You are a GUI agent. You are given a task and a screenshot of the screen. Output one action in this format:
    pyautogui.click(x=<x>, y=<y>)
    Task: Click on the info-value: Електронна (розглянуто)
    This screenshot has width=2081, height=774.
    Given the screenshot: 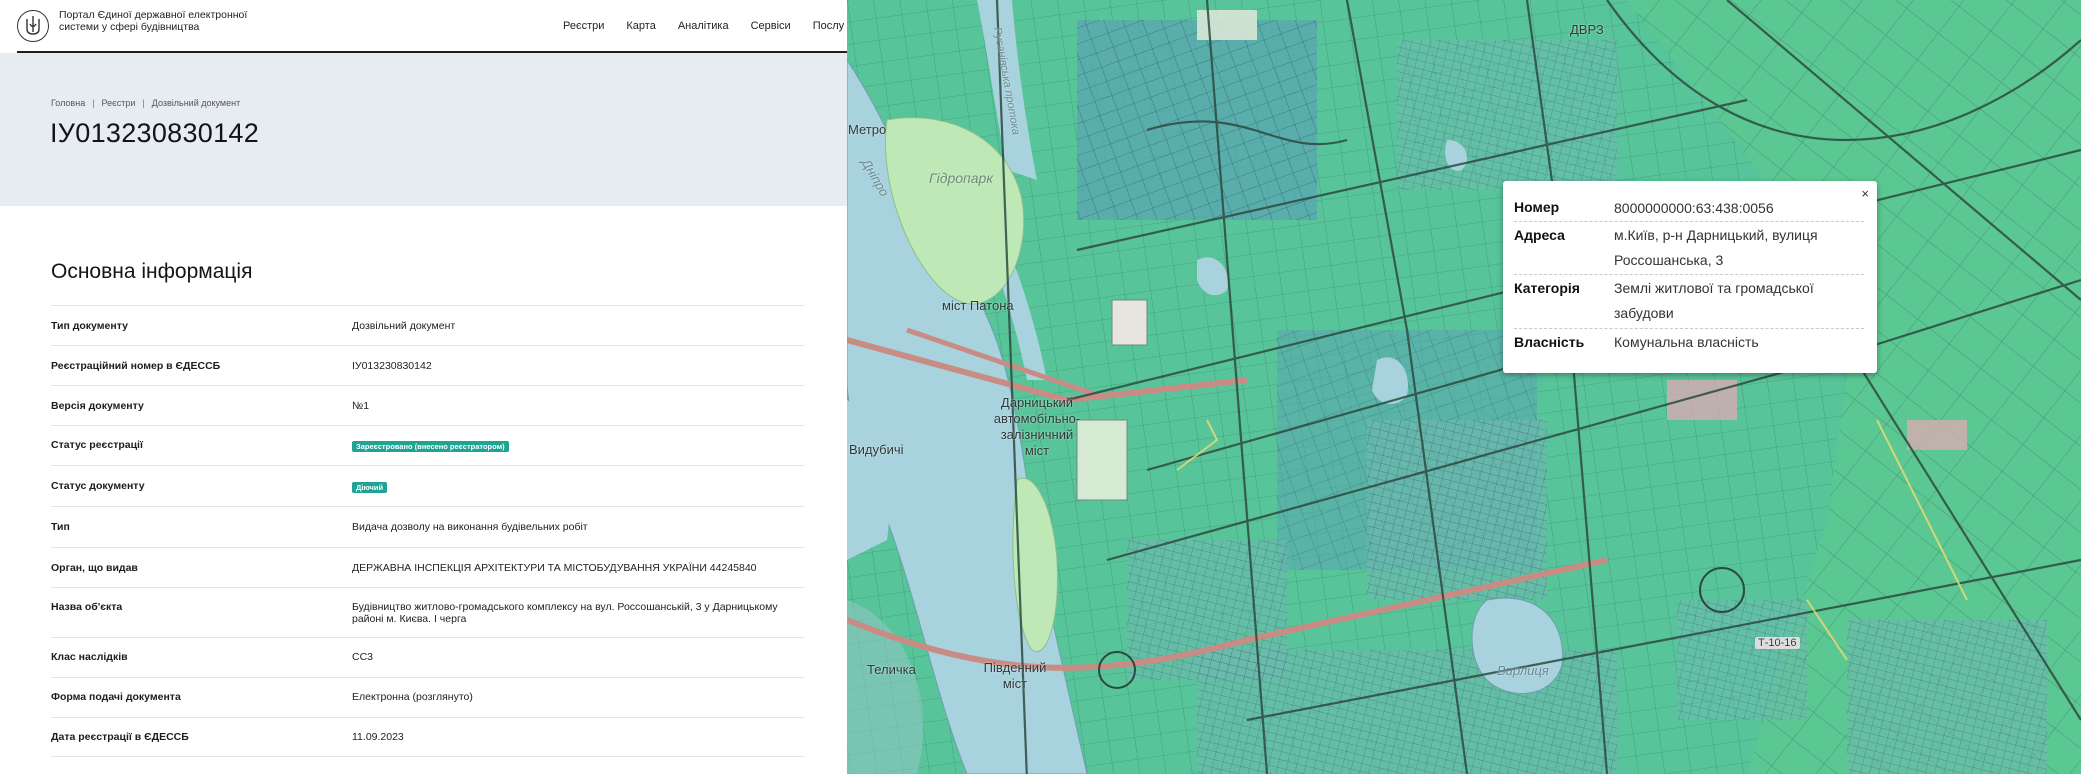 What is the action you would take?
    pyautogui.click(x=412, y=697)
    